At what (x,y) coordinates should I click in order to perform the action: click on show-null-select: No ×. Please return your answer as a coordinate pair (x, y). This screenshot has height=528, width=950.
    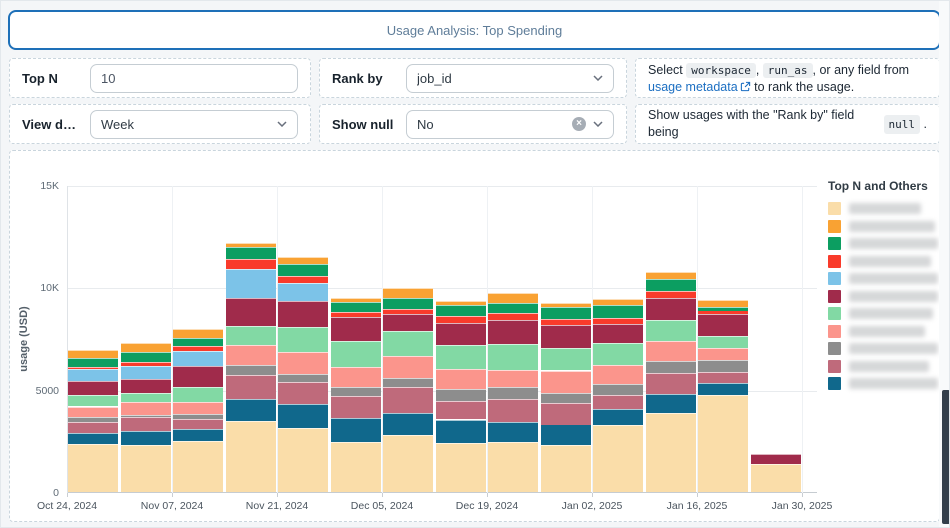
    Looking at the image, I should click on (510, 124).